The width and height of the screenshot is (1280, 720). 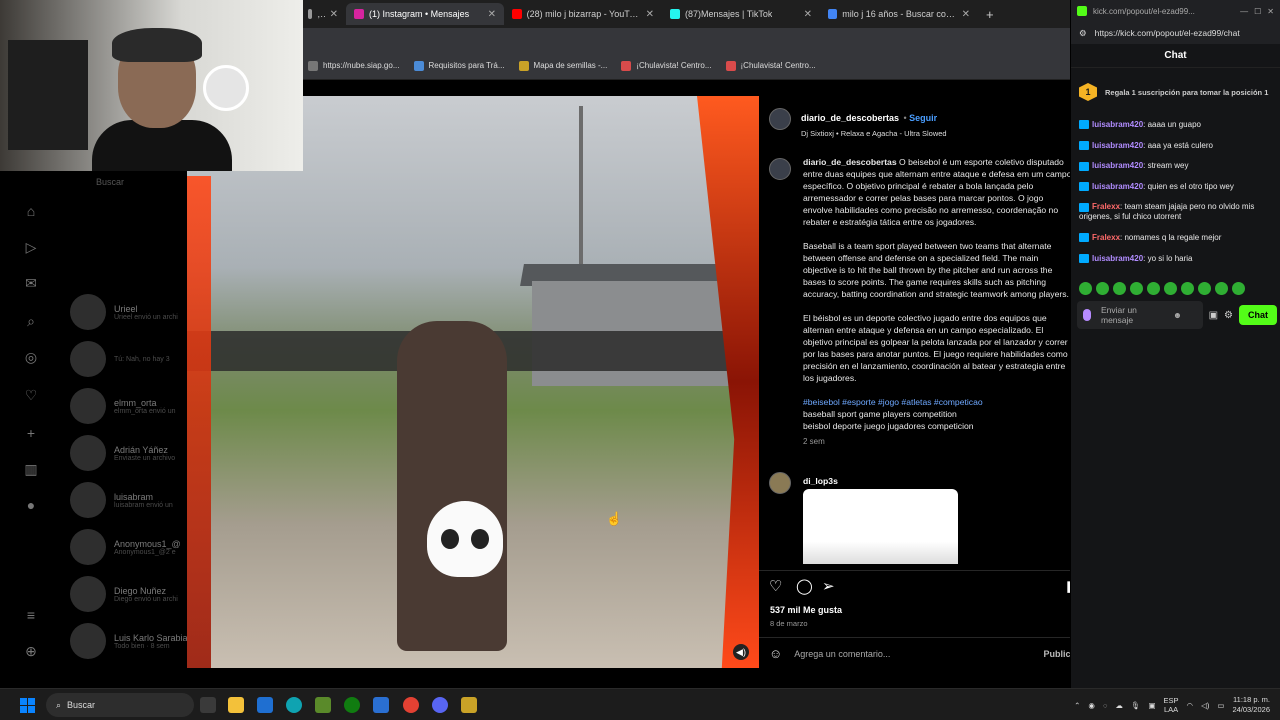 I want to click on like-heart-icon: ♡, so click(x=775, y=586).